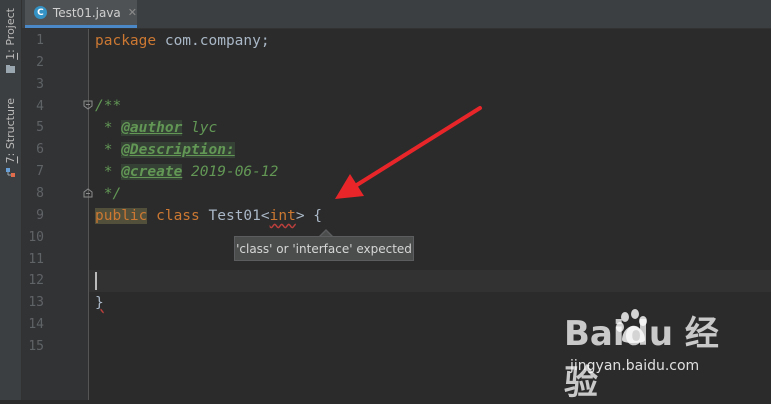  Describe the element at coordinates (165, 150) in the screenshot. I see `code-line-6: * @Description:` at that location.